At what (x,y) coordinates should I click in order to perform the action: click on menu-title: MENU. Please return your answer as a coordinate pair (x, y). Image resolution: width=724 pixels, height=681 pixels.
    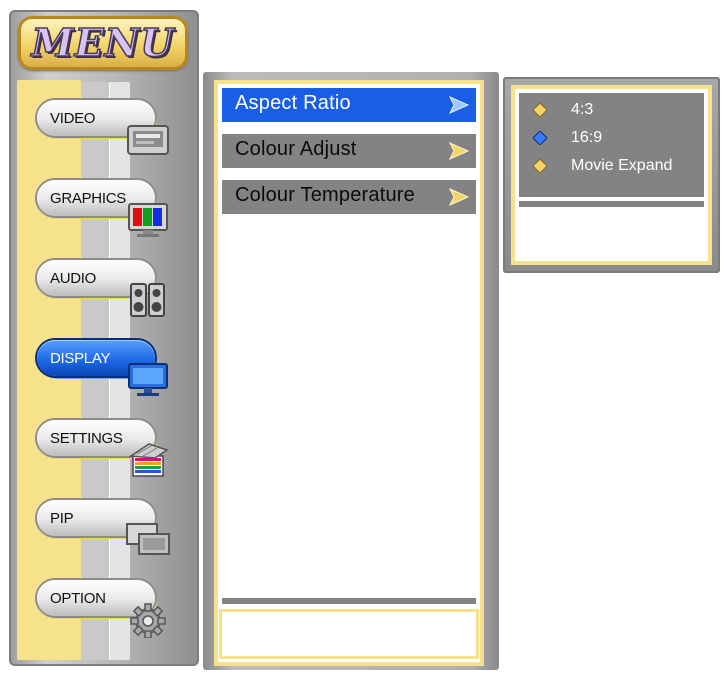
    Looking at the image, I should click on (103, 42).